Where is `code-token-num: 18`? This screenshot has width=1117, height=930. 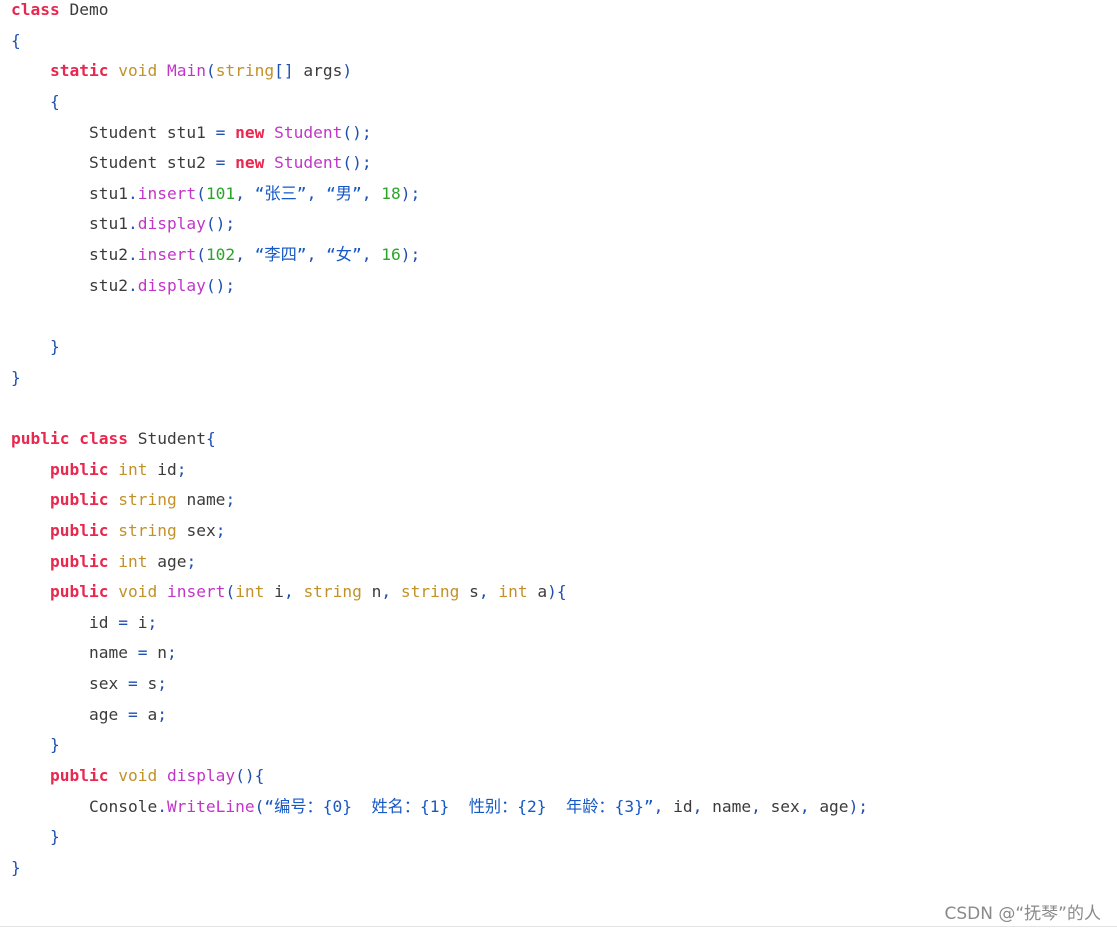
code-token-num: 18 is located at coordinates (391, 193).